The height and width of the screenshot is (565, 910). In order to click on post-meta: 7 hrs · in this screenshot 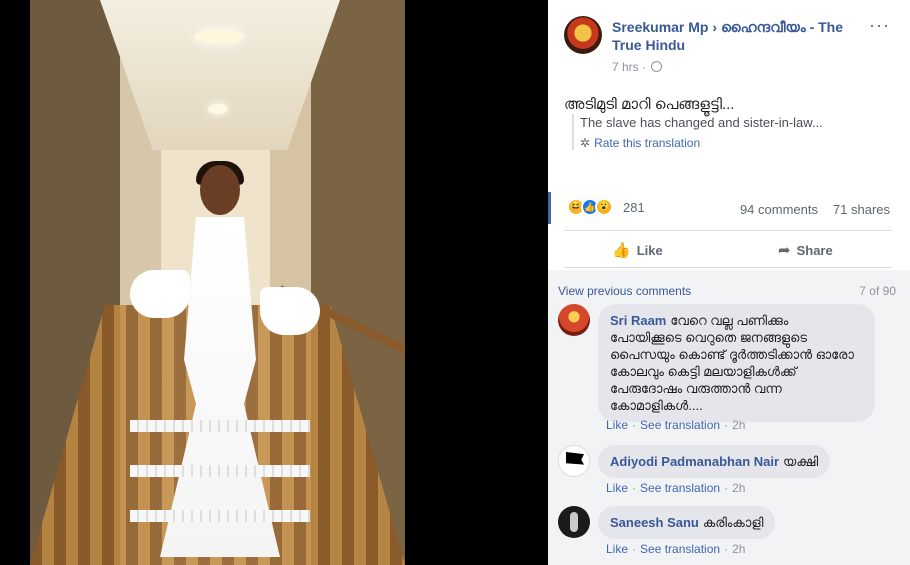, I will do `click(637, 67)`.